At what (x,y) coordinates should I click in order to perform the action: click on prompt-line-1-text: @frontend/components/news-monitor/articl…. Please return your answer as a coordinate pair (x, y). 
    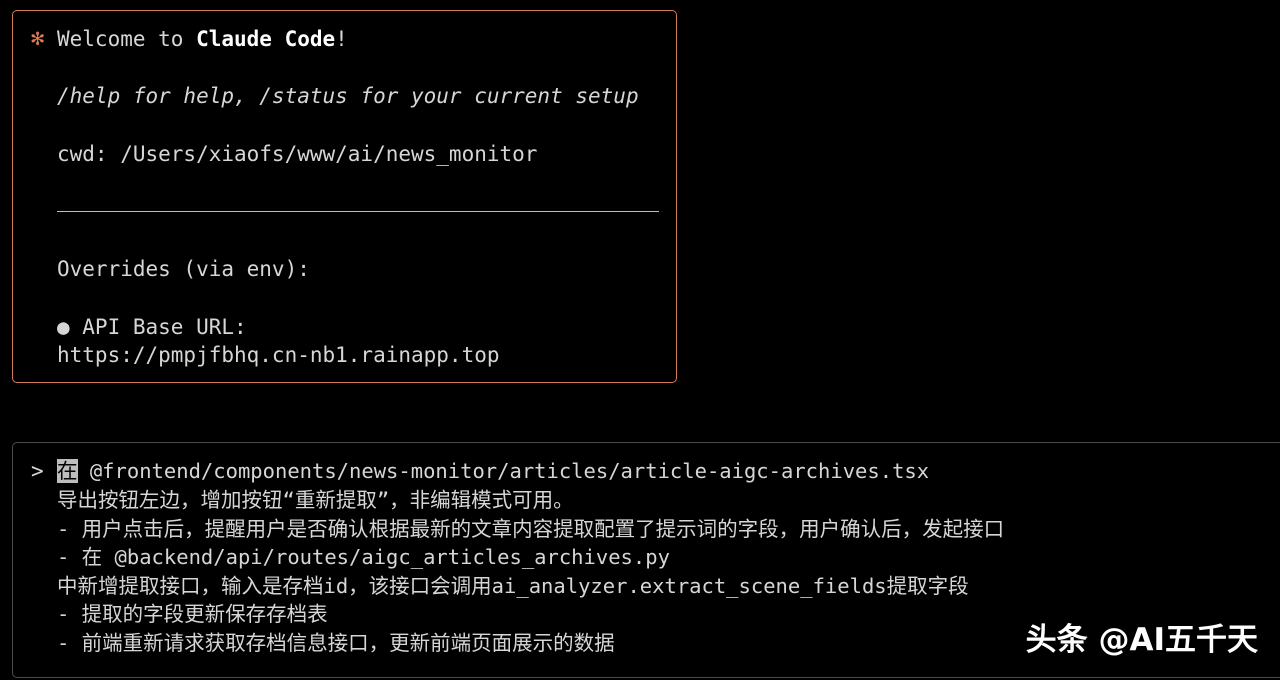
    Looking at the image, I should click on (503, 471).